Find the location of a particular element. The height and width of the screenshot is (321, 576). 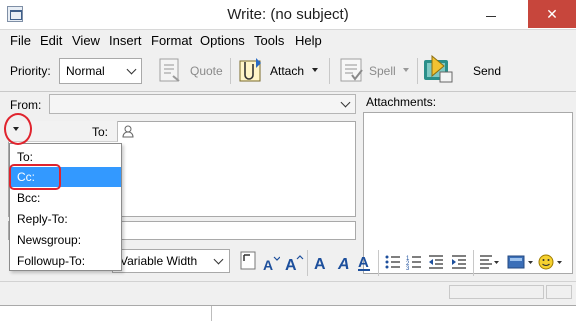

menu-file: File is located at coordinates (20, 40).